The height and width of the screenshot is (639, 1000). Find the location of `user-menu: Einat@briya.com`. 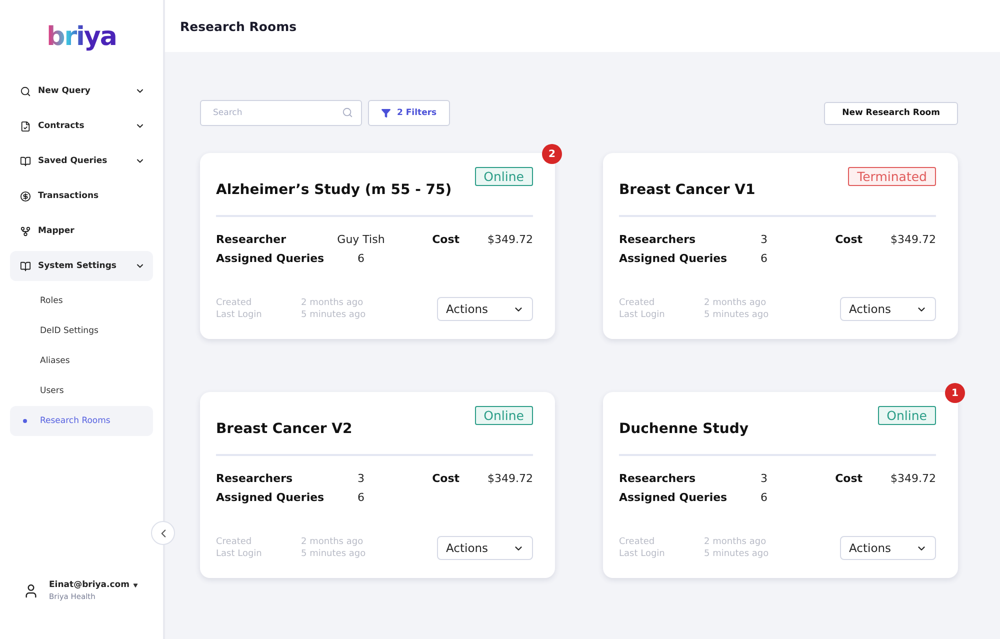

user-menu: Einat@briya.com is located at coordinates (93, 585).